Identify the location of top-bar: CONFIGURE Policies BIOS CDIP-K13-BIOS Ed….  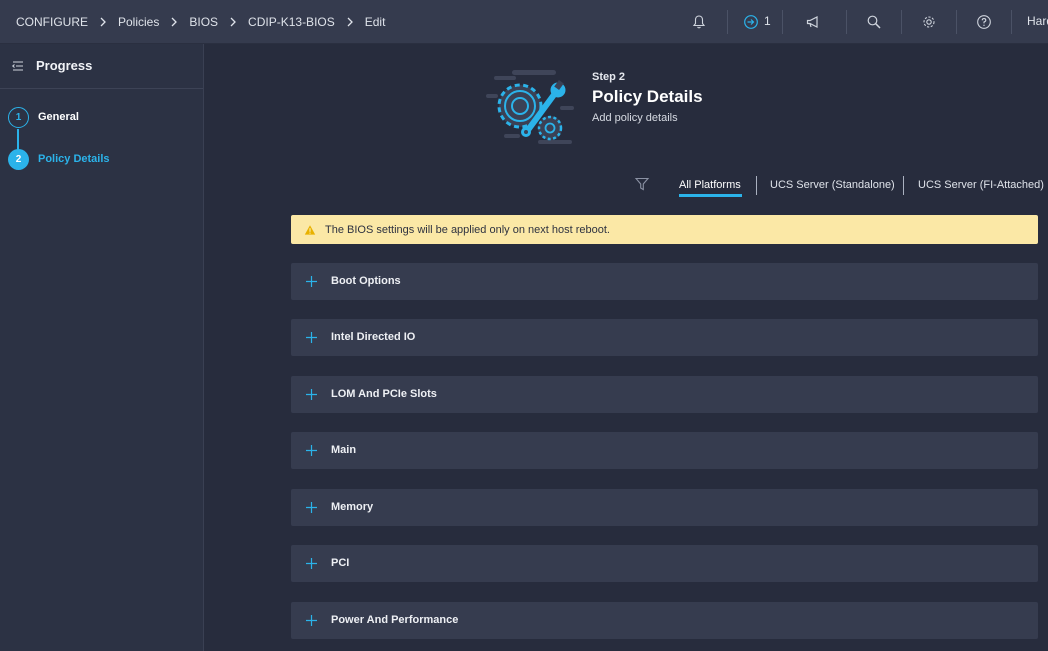
(524, 22).